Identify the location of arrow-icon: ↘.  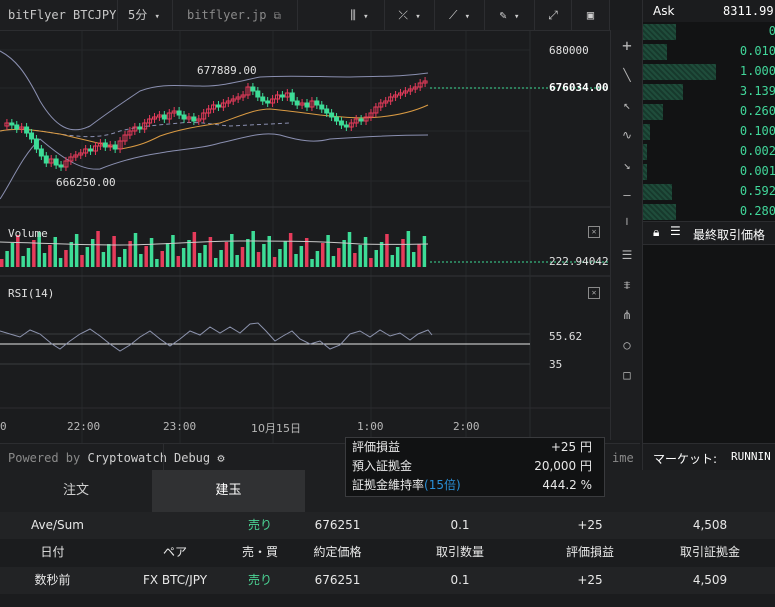
(627, 165).